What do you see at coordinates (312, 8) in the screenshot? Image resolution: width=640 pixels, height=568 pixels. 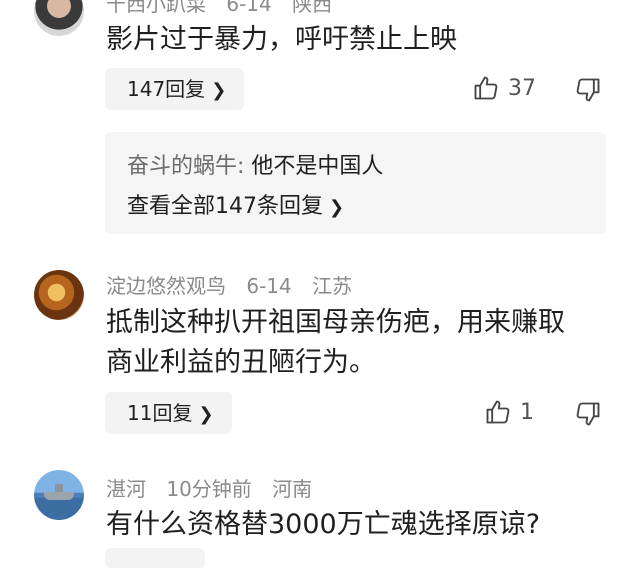 I see `comment-location: 陕西` at bounding box center [312, 8].